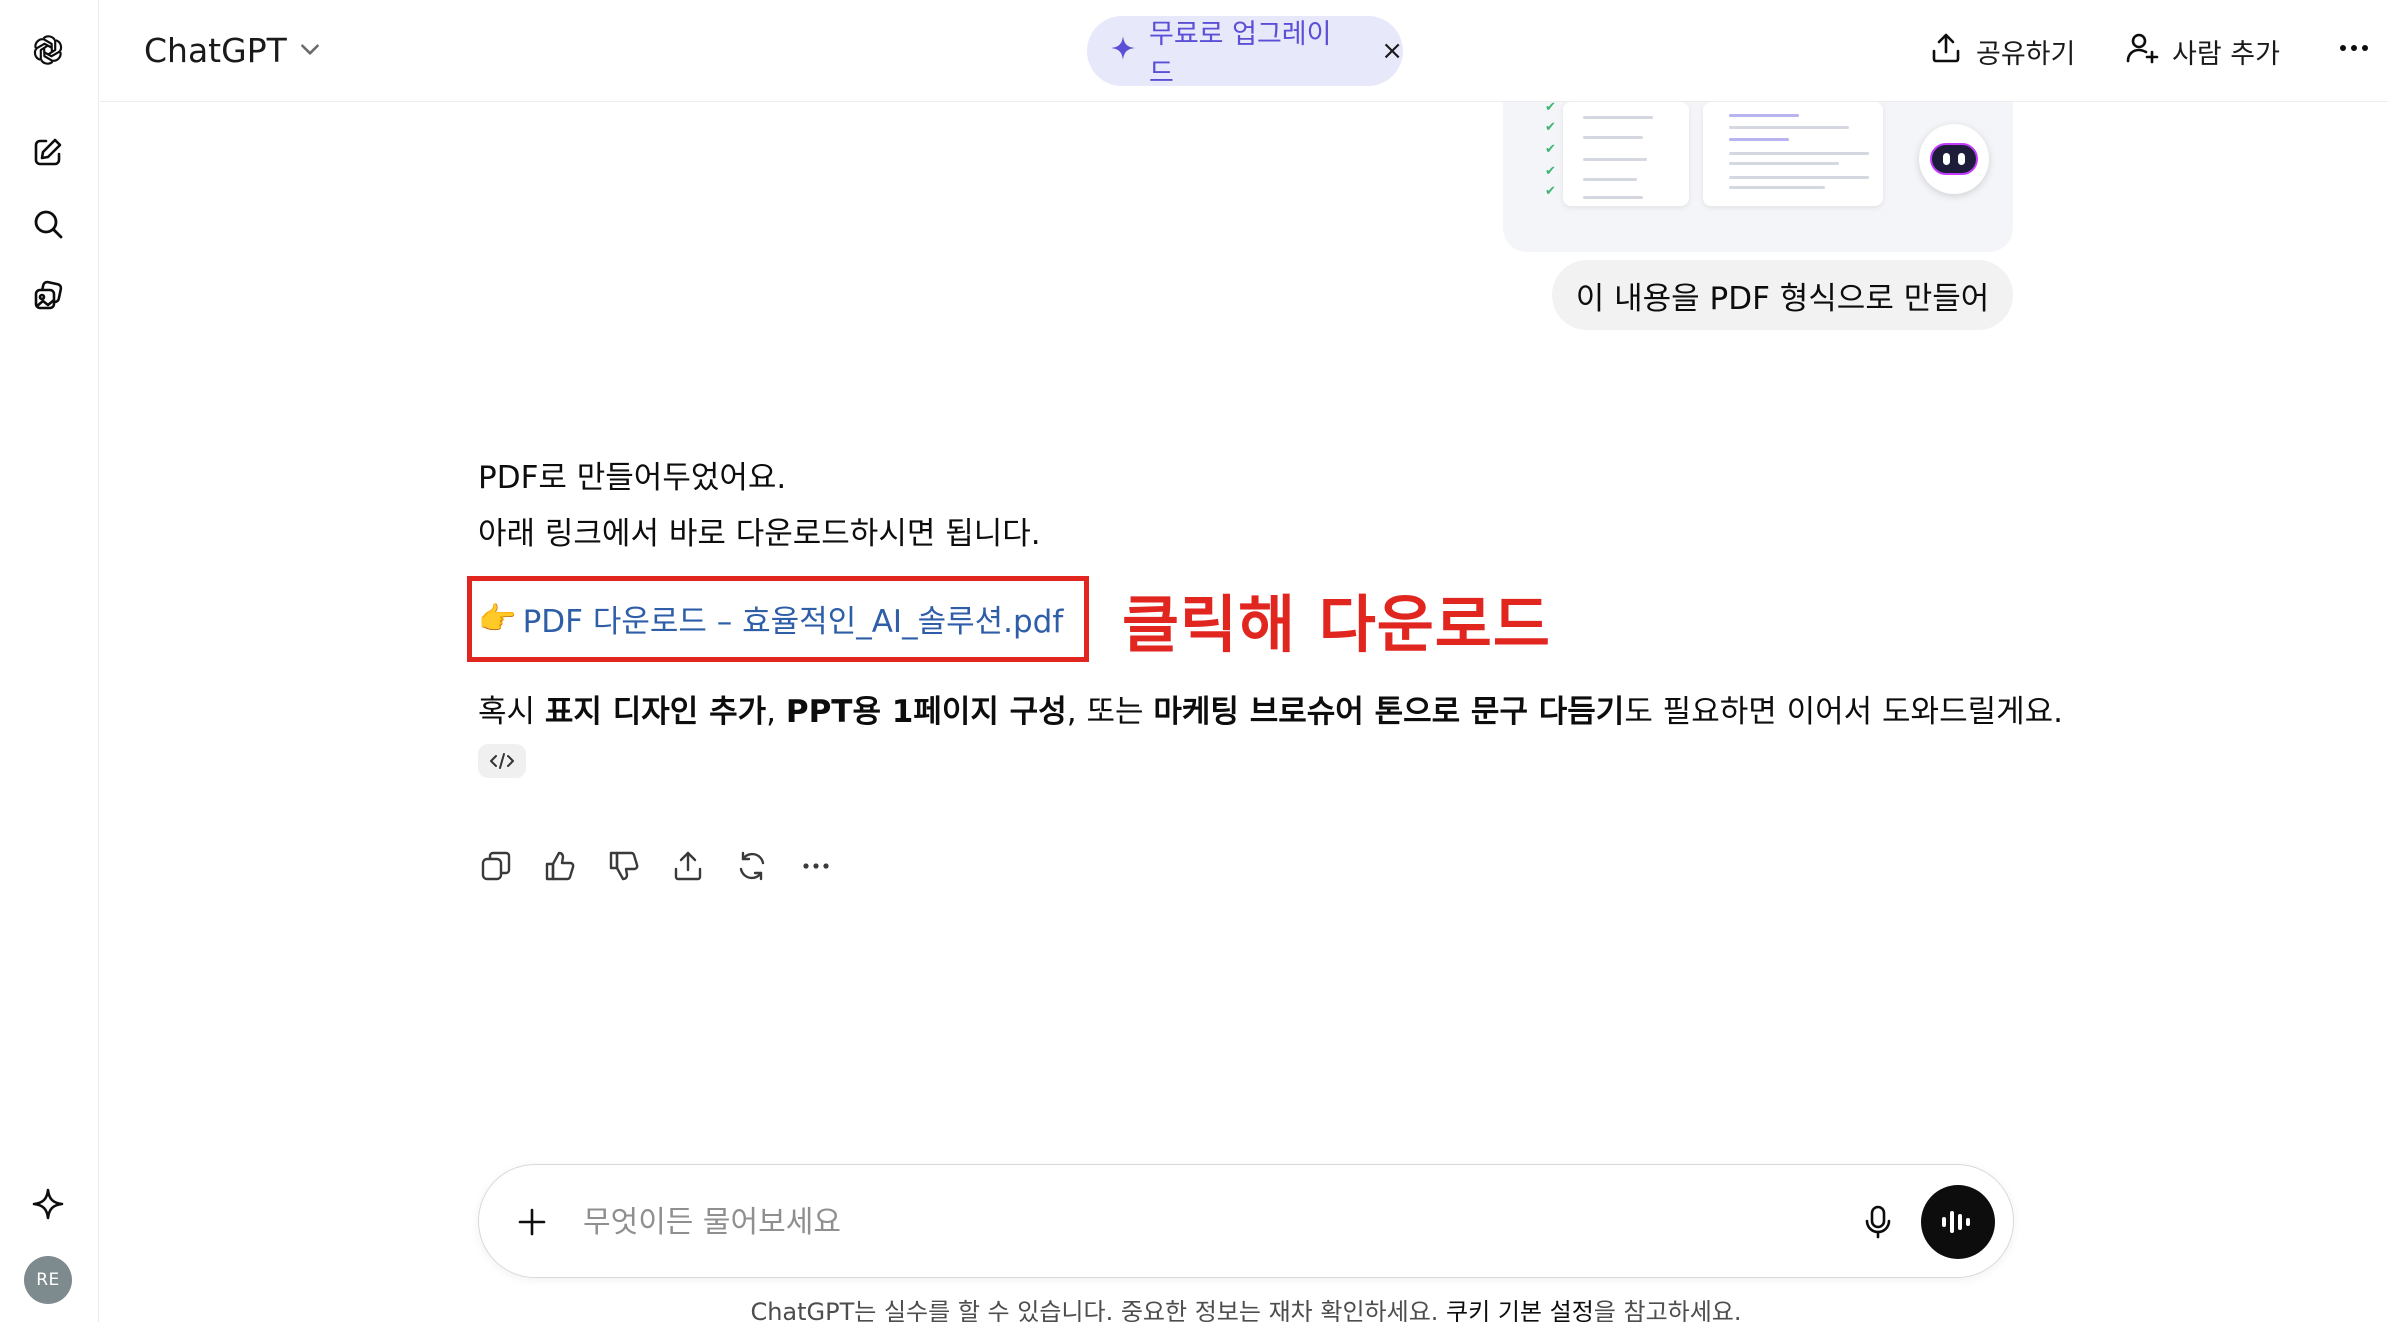 This screenshot has width=2388, height=1322. I want to click on new-chat-icon, so click(48, 152).